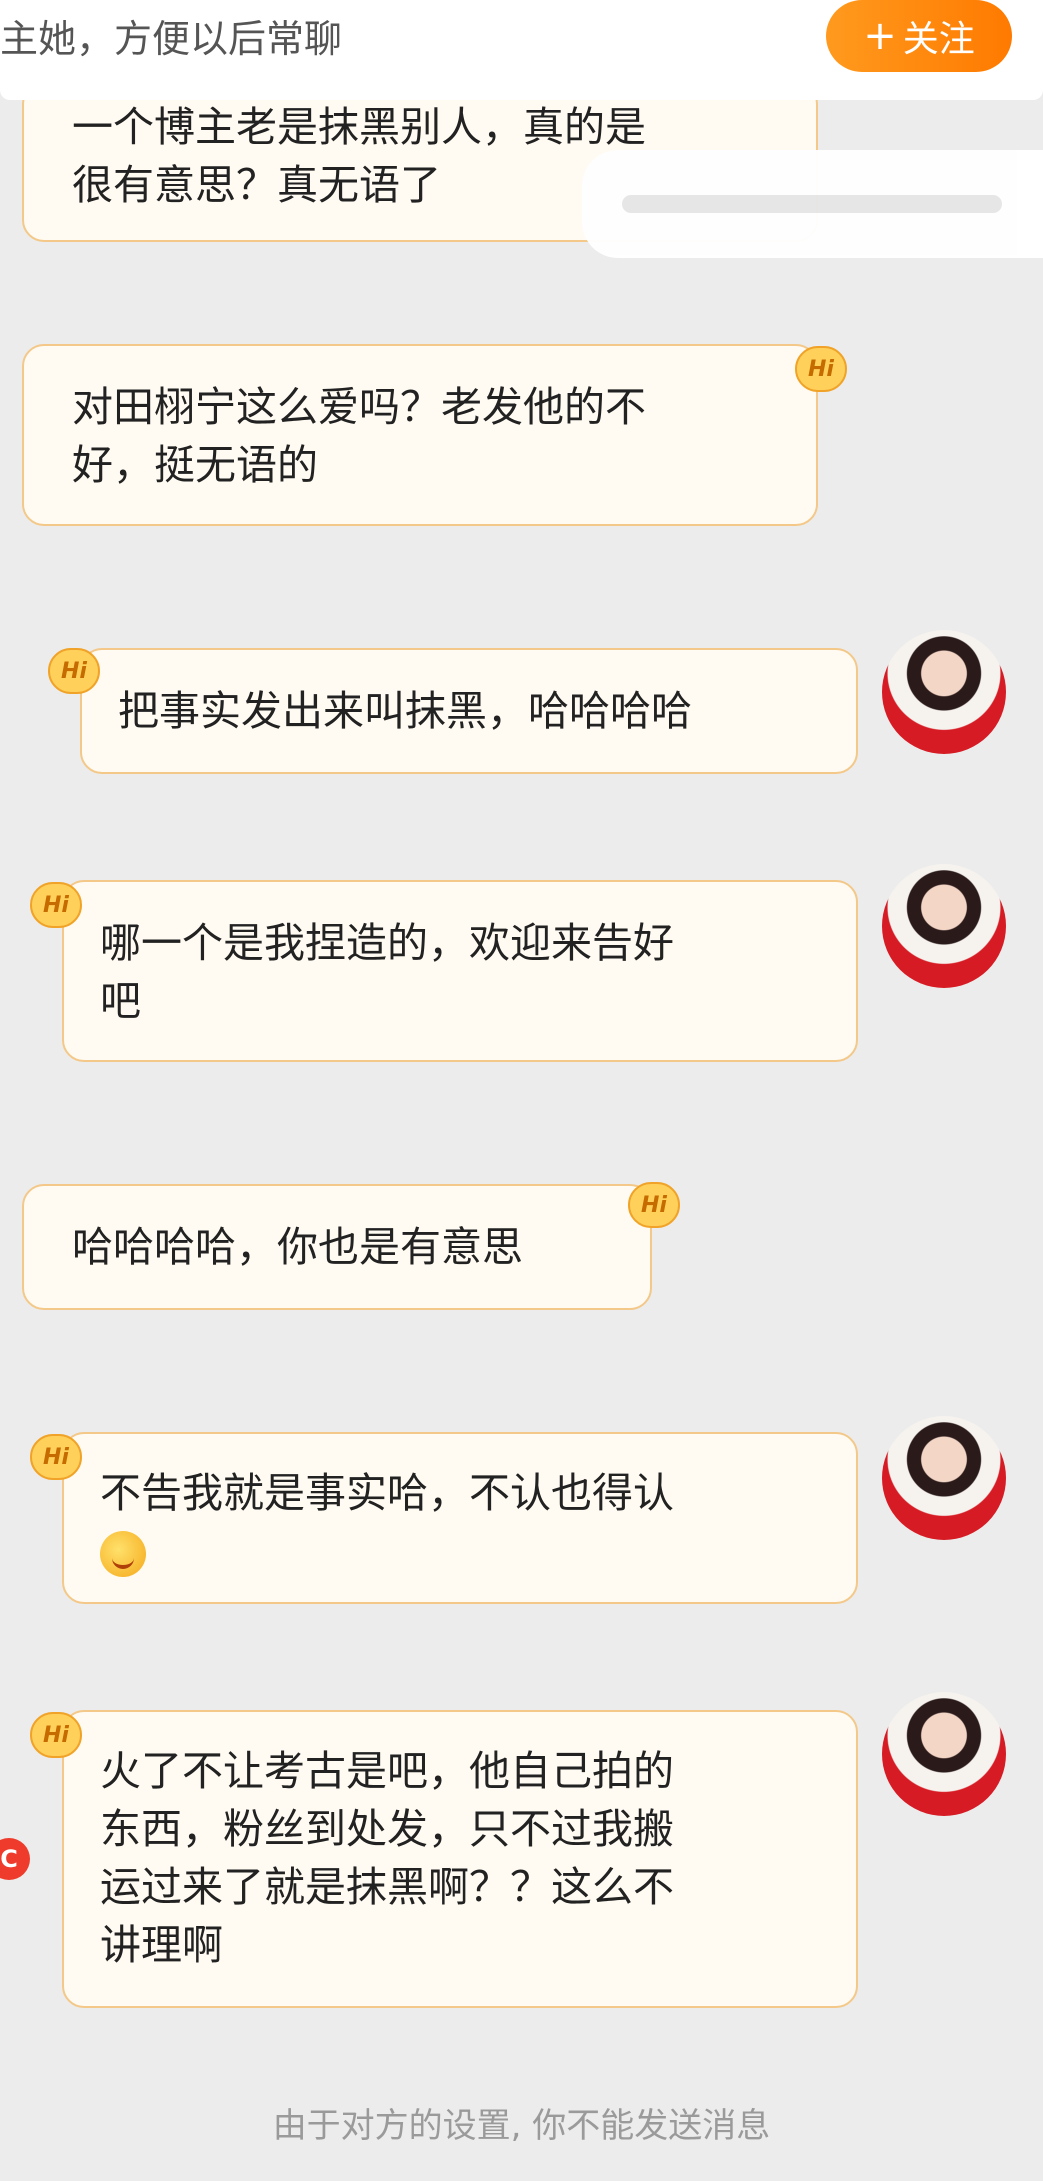 The image size is (1043, 2181). What do you see at coordinates (880, 36) in the screenshot?
I see `plus-icon: +` at bounding box center [880, 36].